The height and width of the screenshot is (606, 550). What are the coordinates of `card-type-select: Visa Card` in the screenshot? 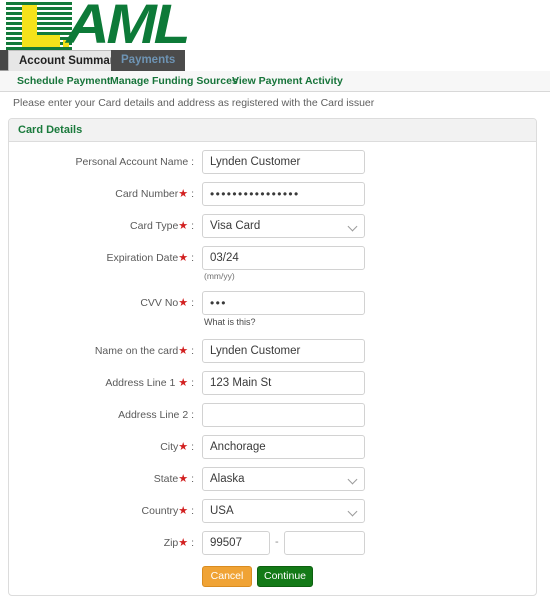 It's located at (283, 226).